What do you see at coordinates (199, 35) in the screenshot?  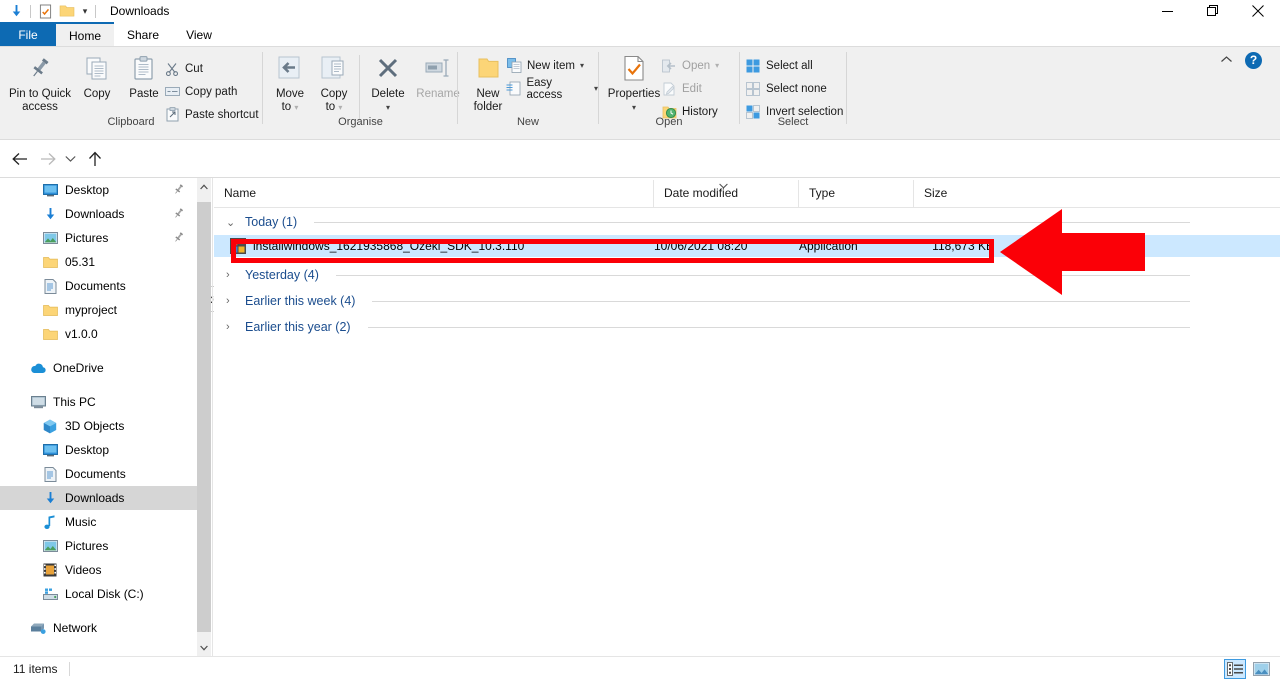 I see `tab-view: View` at bounding box center [199, 35].